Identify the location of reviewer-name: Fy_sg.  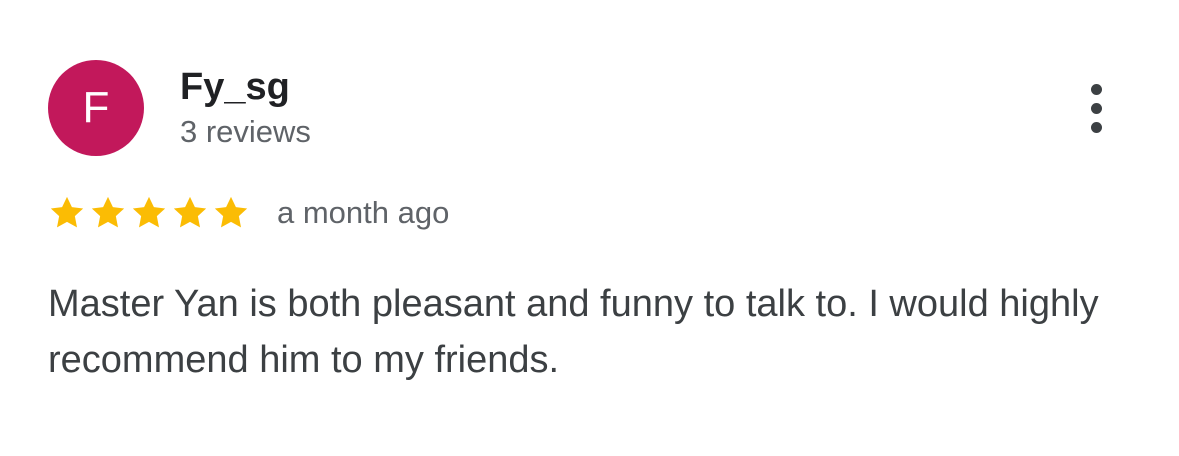
(235, 87).